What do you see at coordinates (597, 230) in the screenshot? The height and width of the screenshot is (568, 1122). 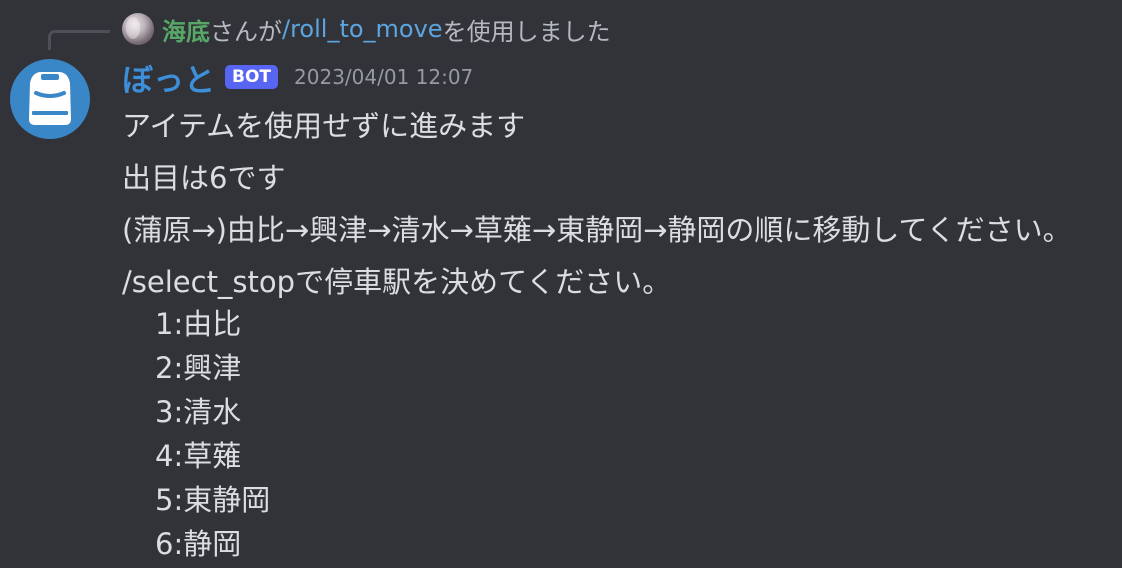 I see `message-line: (蒲原→)由比→興津→清水→草薙→東静岡→静岡の順に移動してください。` at bounding box center [597, 230].